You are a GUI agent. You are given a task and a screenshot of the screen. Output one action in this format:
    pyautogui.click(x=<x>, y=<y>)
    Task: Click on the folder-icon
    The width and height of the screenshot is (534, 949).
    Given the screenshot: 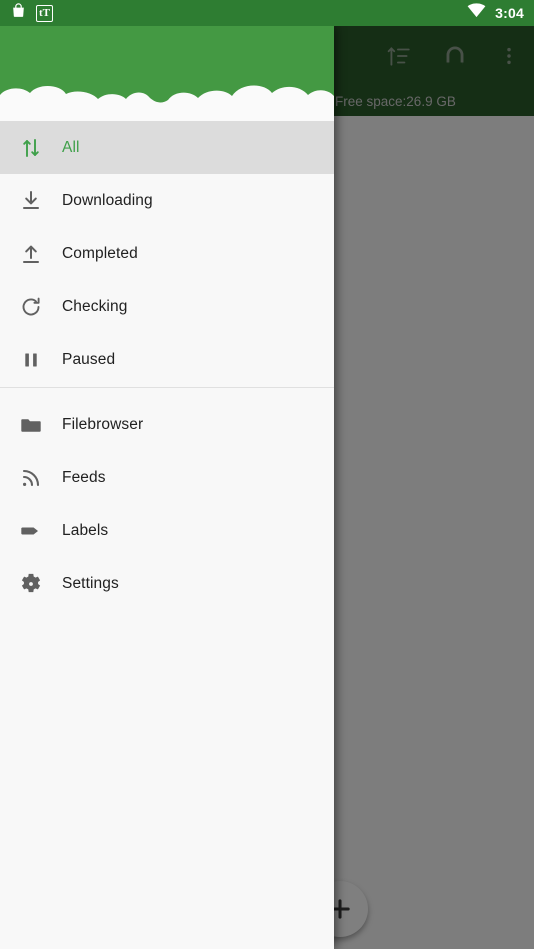 What is the action you would take?
    pyautogui.click(x=31, y=425)
    